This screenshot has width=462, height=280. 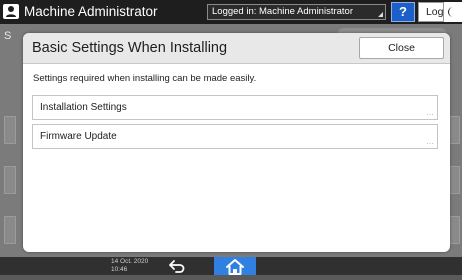 What do you see at coordinates (83, 107) in the screenshot?
I see `list-item-label: Installation Settings` at bounding box center [83, 107].